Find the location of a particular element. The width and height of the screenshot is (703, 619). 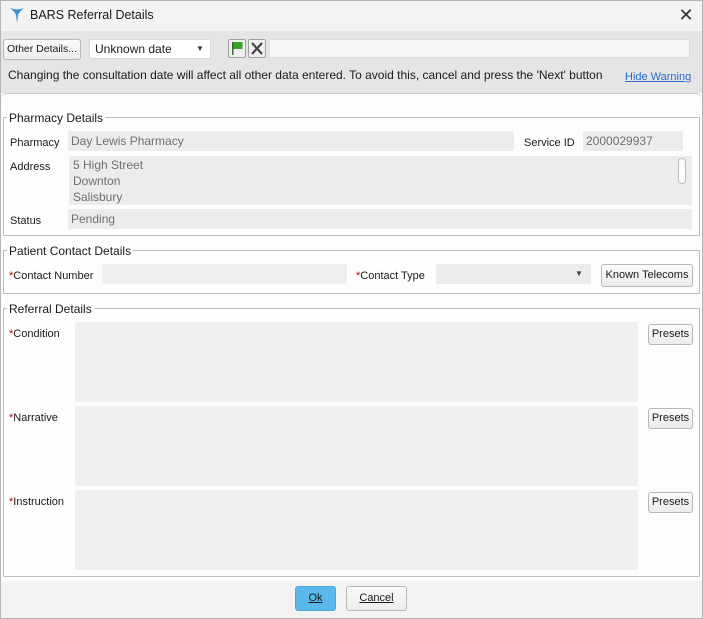

known-telecoms-button: Known Telecoms is located at coordinates (647, 275).